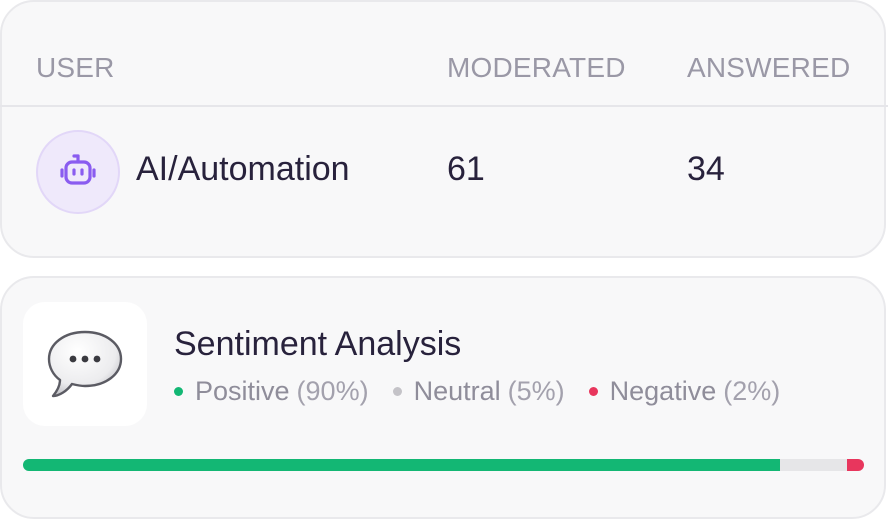  I want to click on legend-dot-negative, so click(593, 391).